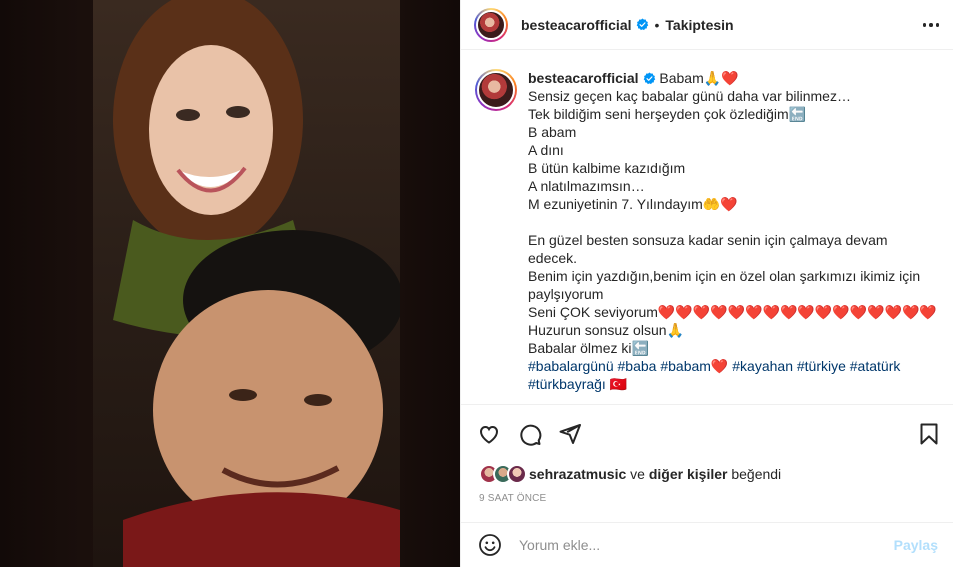  I want to click on bookmark-icon, so click(929, 434).